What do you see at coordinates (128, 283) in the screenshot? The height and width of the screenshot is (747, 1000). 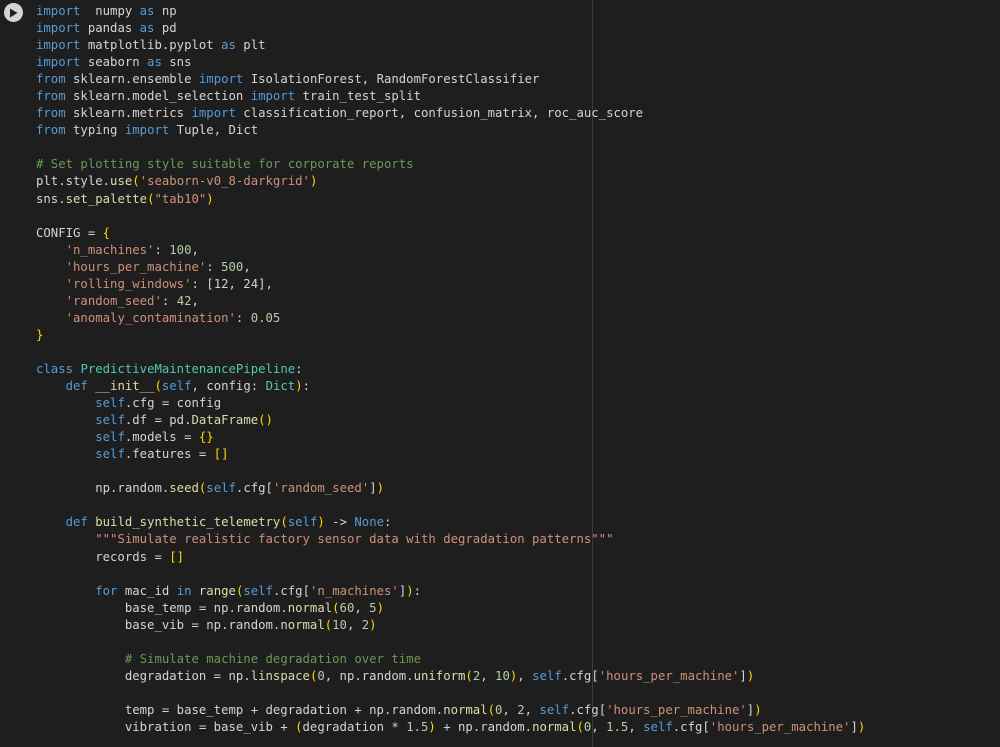 I see `code-token-string-literal: 'rolling_windows'` at bounding box center [128, 283].